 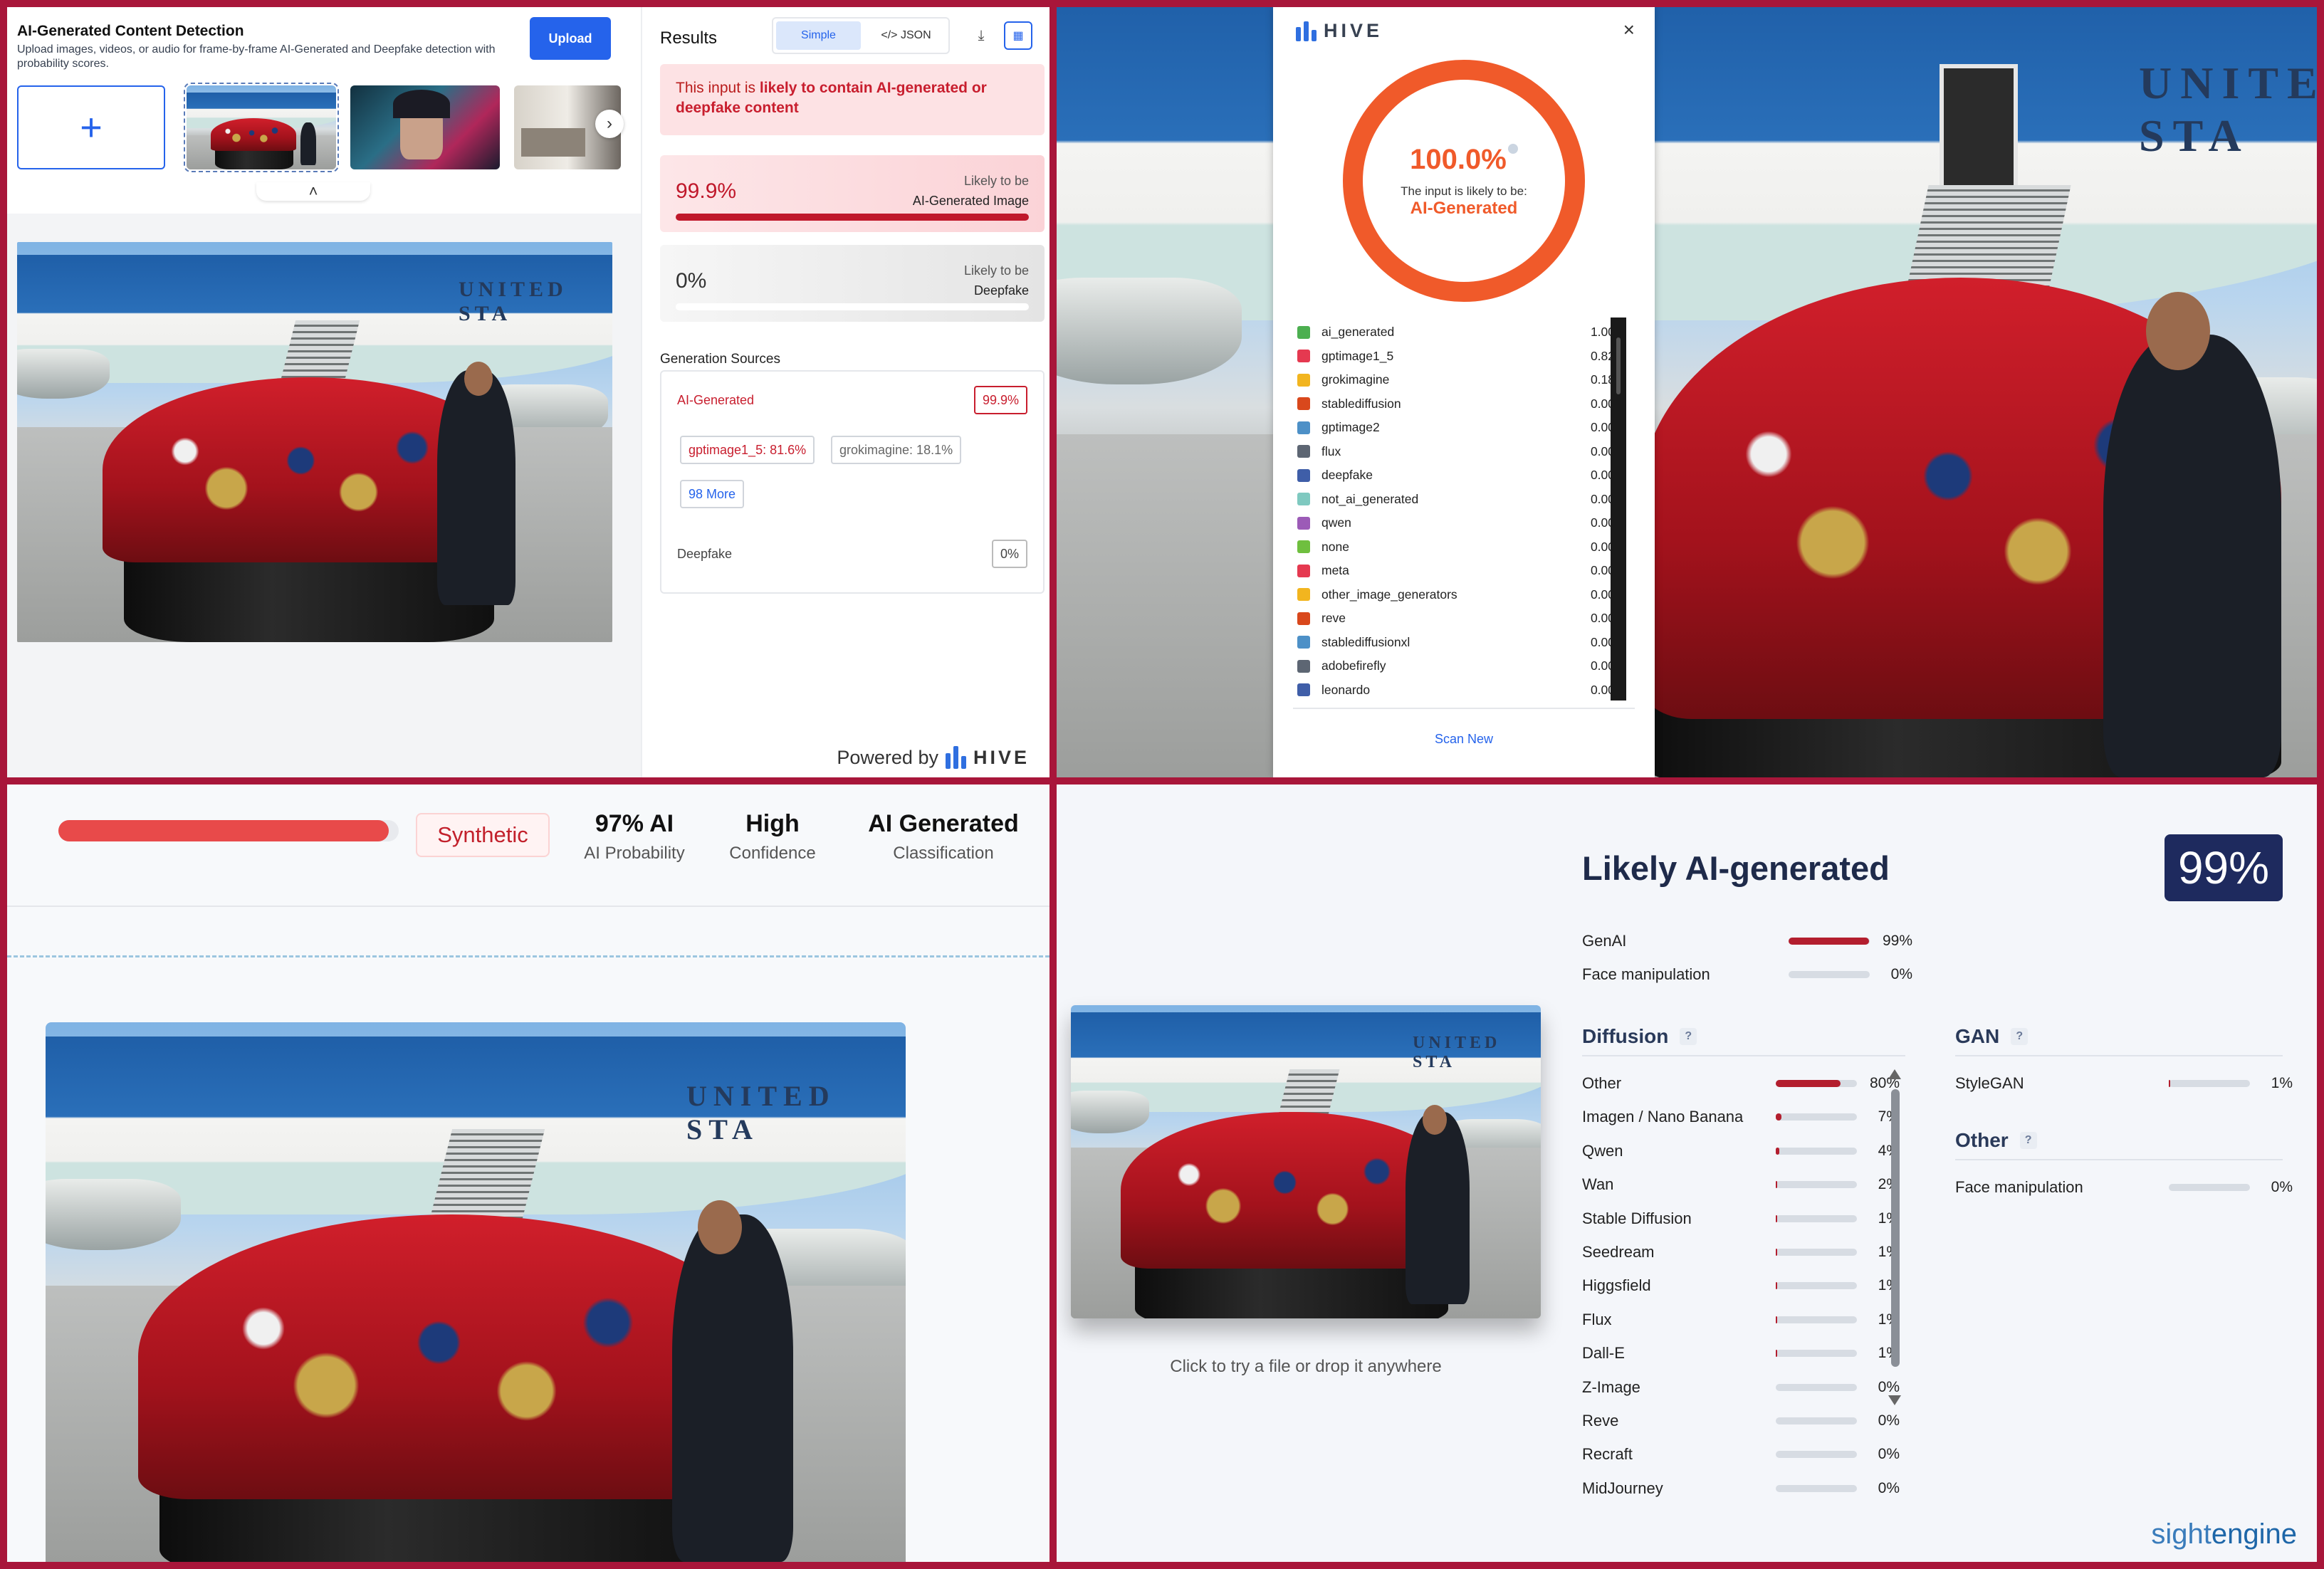 I want to click on score-name: not_ai_generated, so click(x=1370, y=498).